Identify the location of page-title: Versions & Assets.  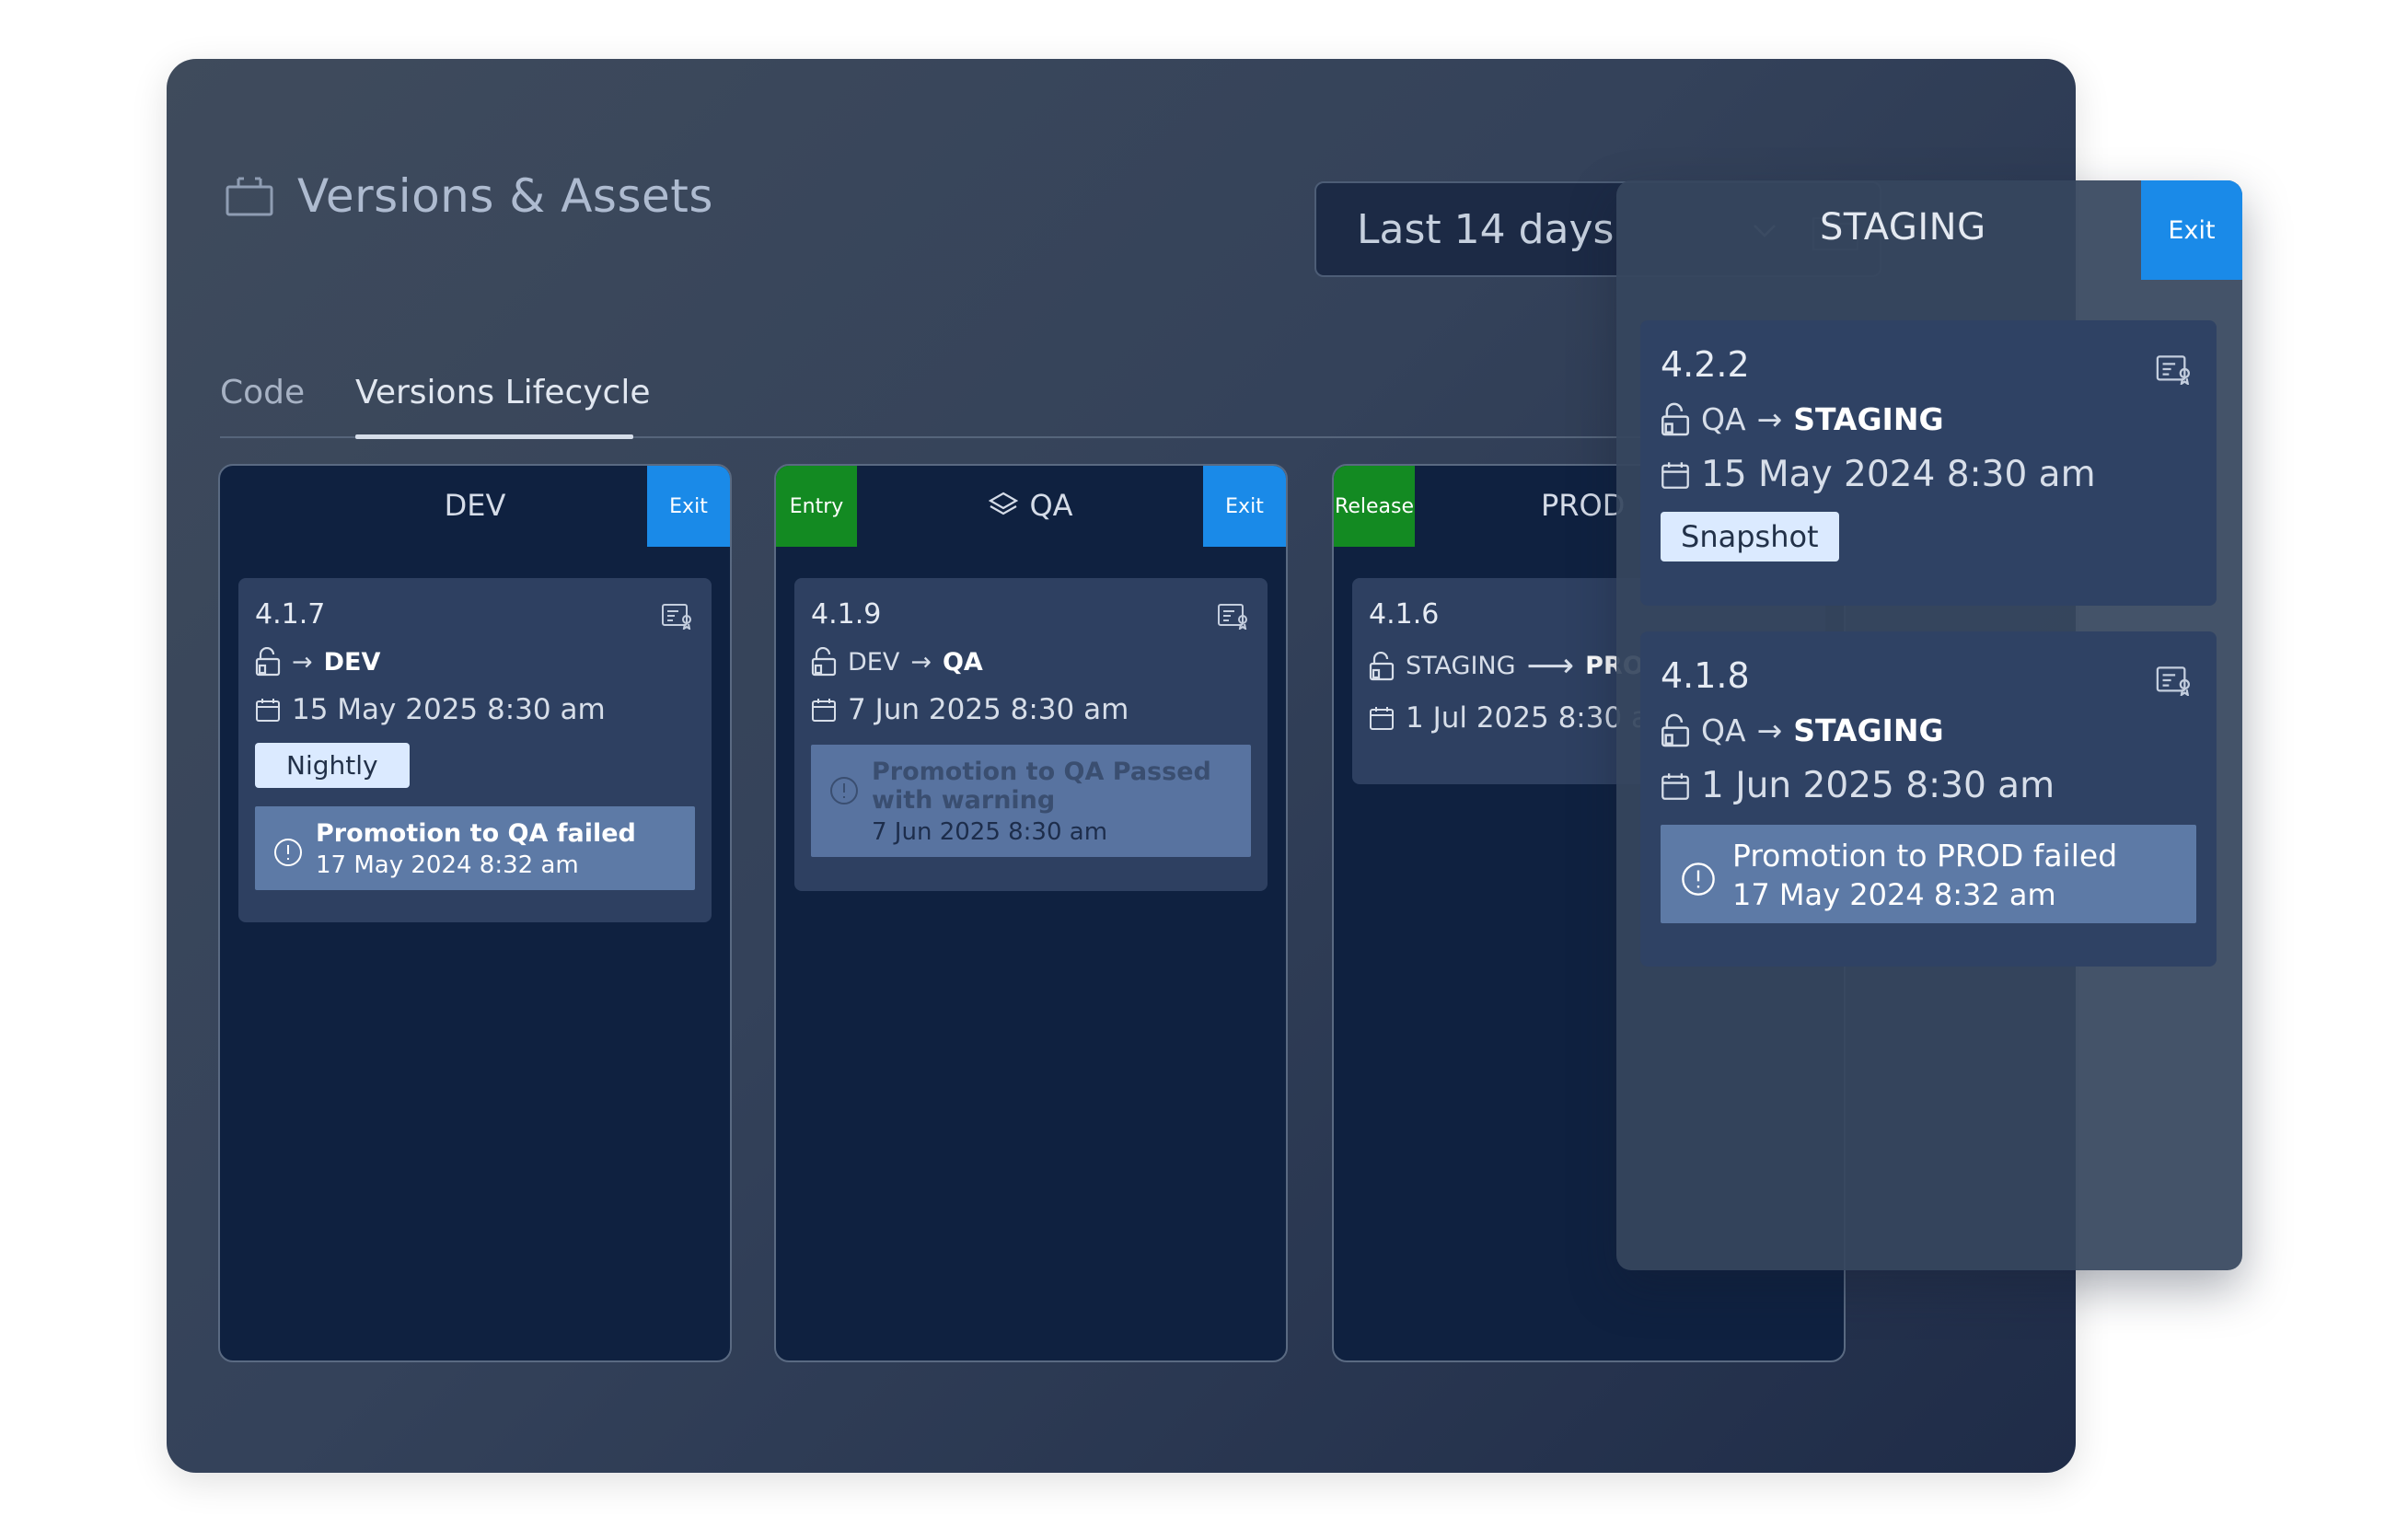
(505, 196).